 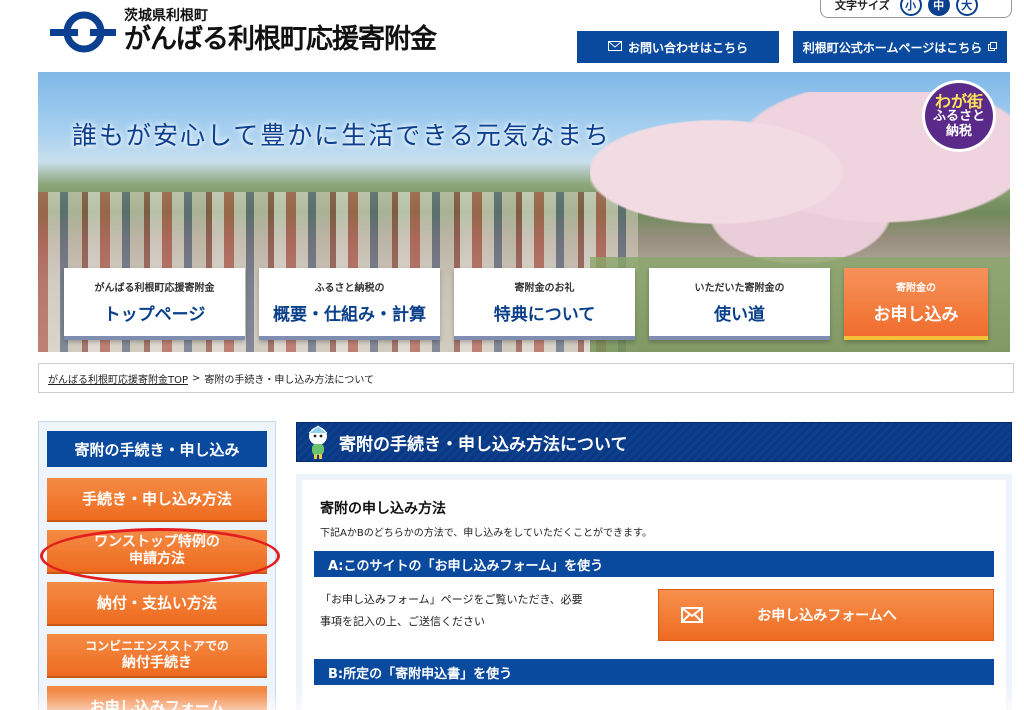 What do you see at coordinates (280, 39) in the screenshot?
I see `logo-title: がんばる利根町応援寄附金` at bounding box center [280, 39].